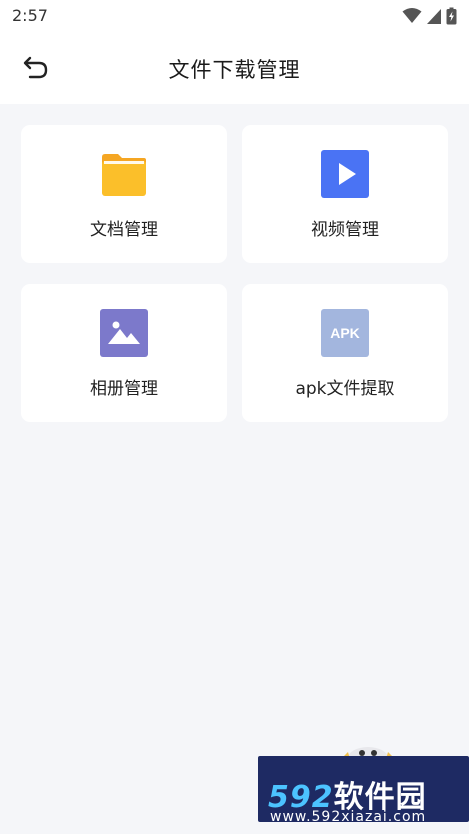  What do you see at coordinates (345, 389) in the screenshot?
I see `card-label: apk文件提取` at bounding box center [345, 389].